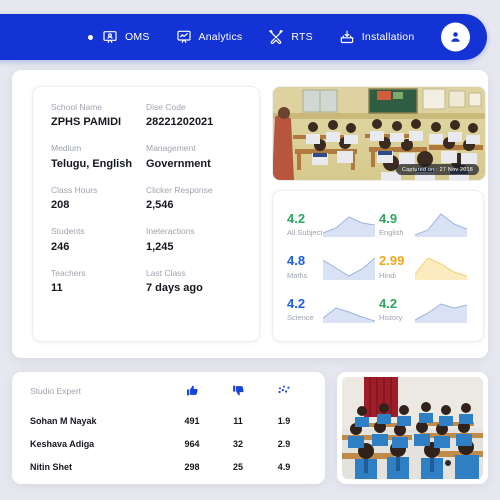 The image size is (500, 500). I want to click on info-field-value: Telugu, English, so click(92, 163).